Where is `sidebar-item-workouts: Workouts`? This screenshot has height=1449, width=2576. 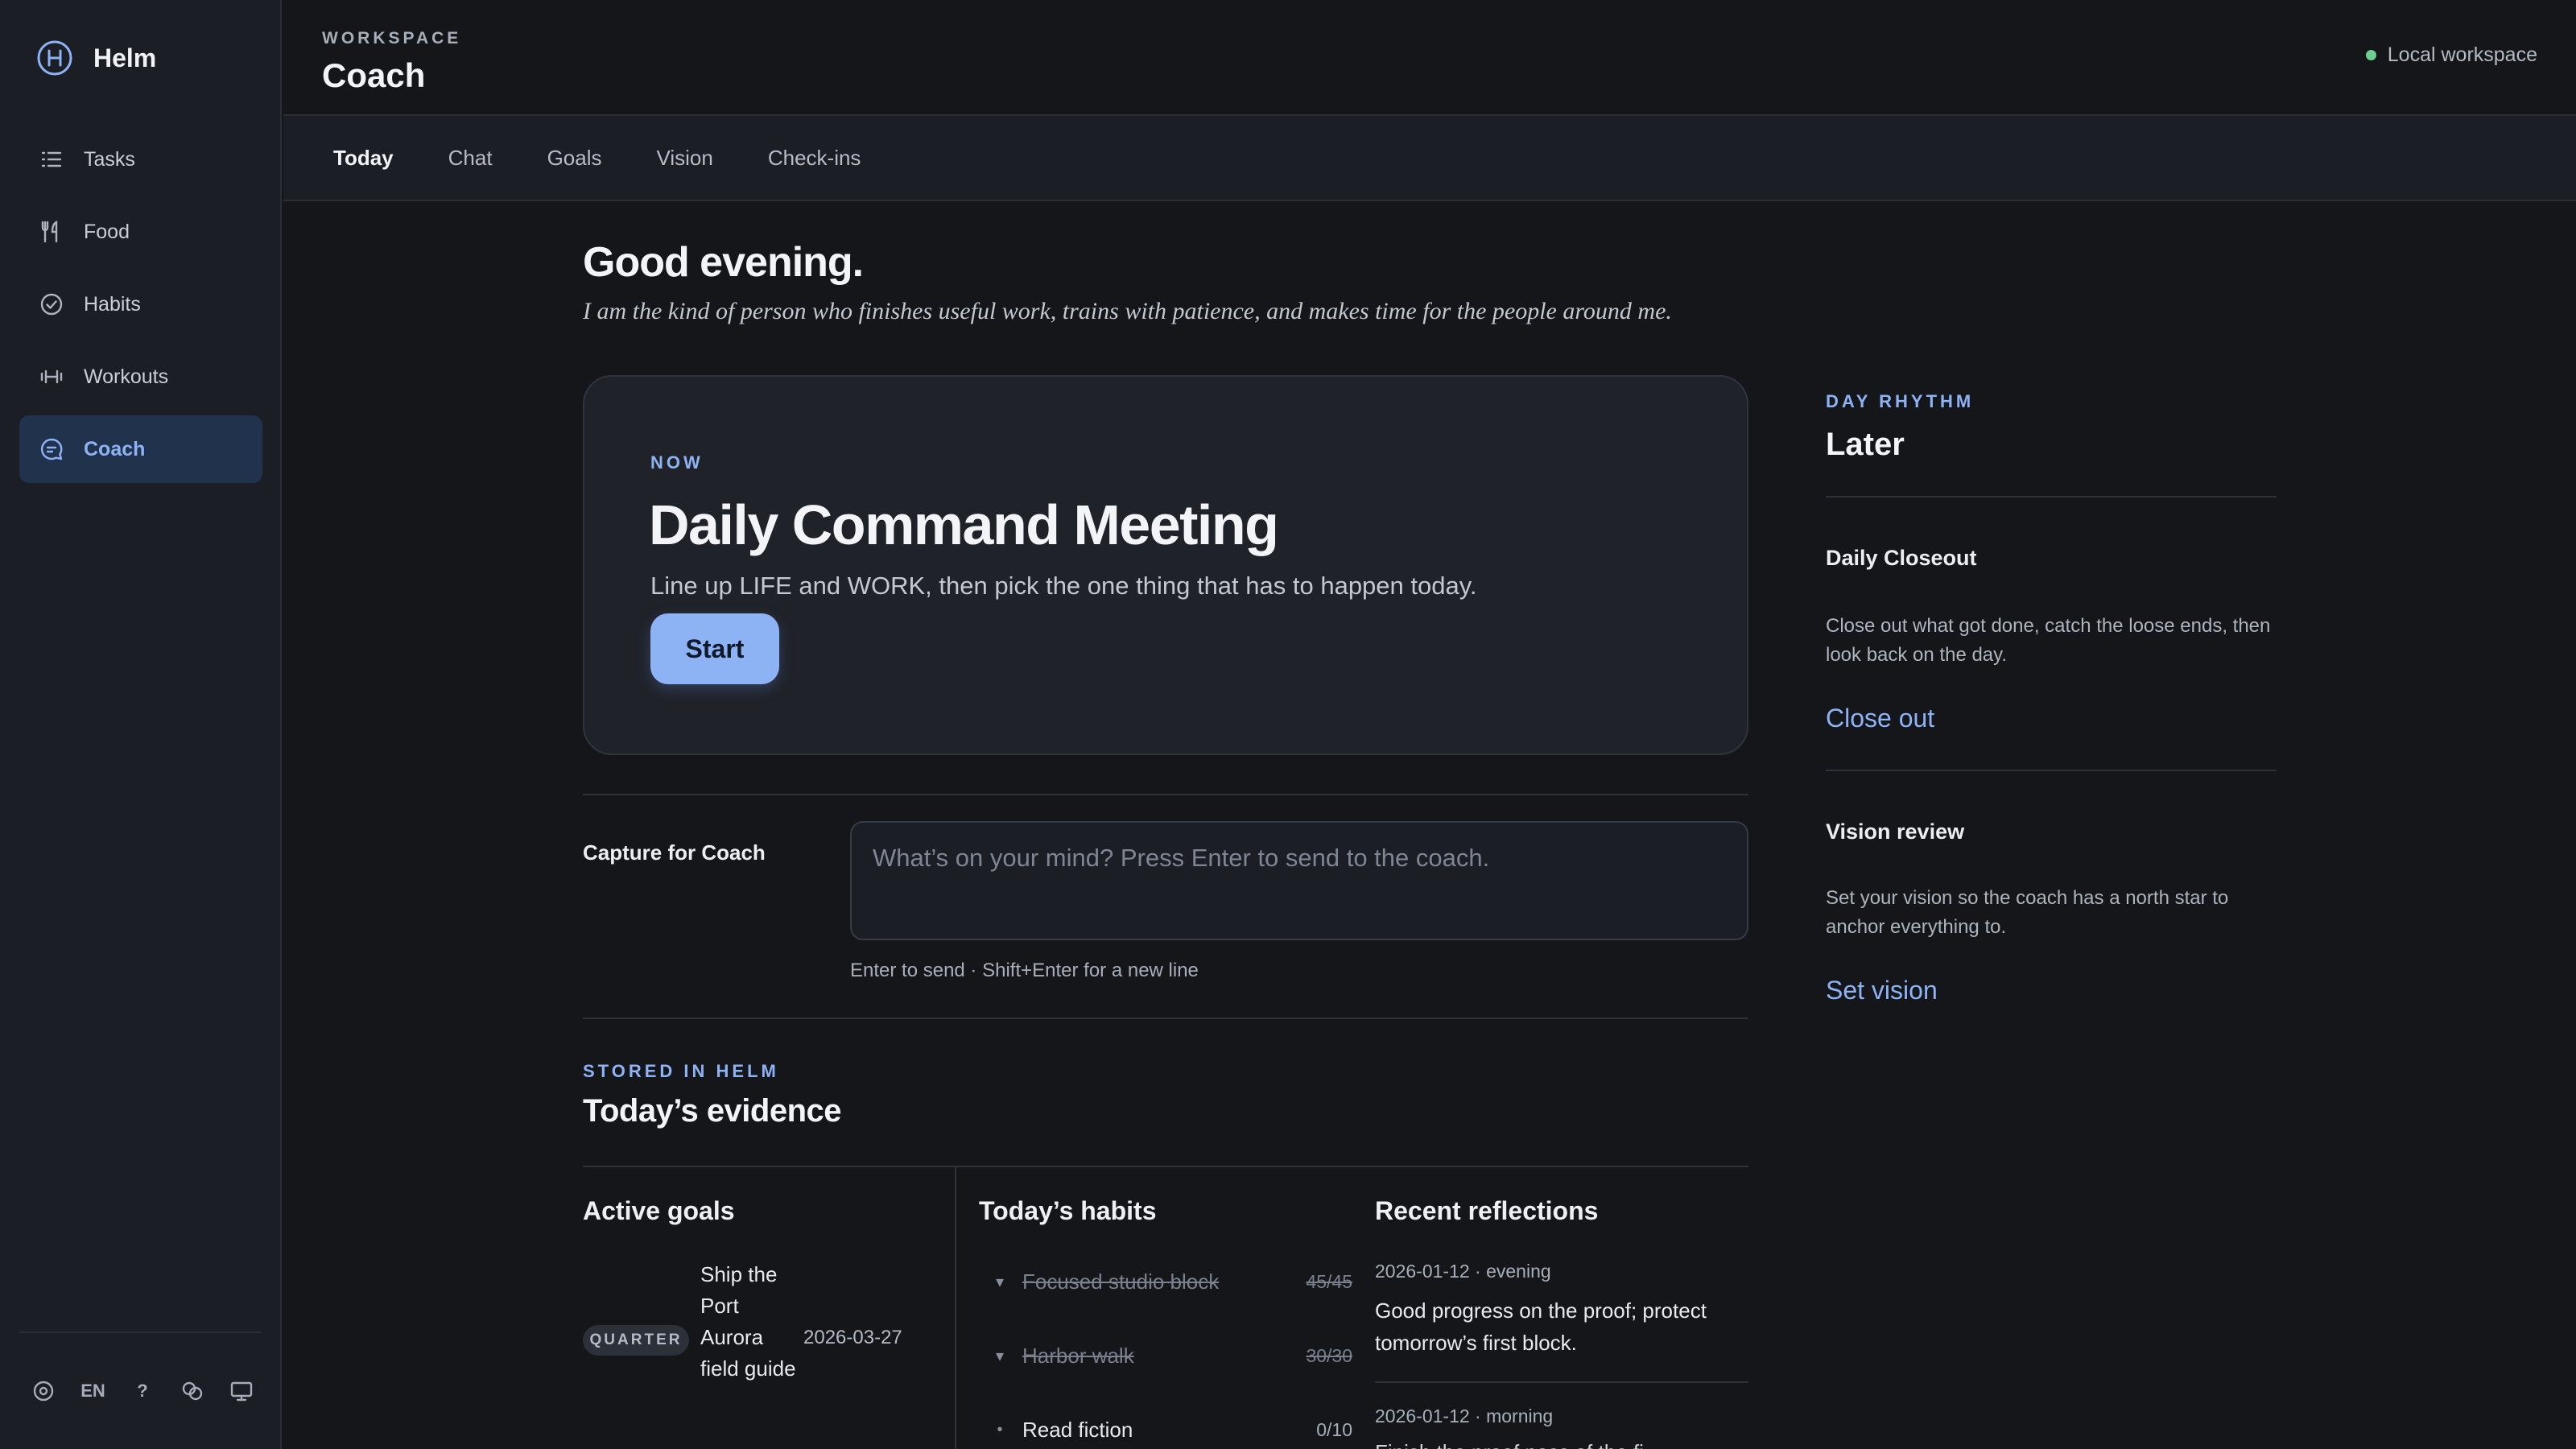
sidebar-item-workouts: Workouts is located at coordinates (140, 377).